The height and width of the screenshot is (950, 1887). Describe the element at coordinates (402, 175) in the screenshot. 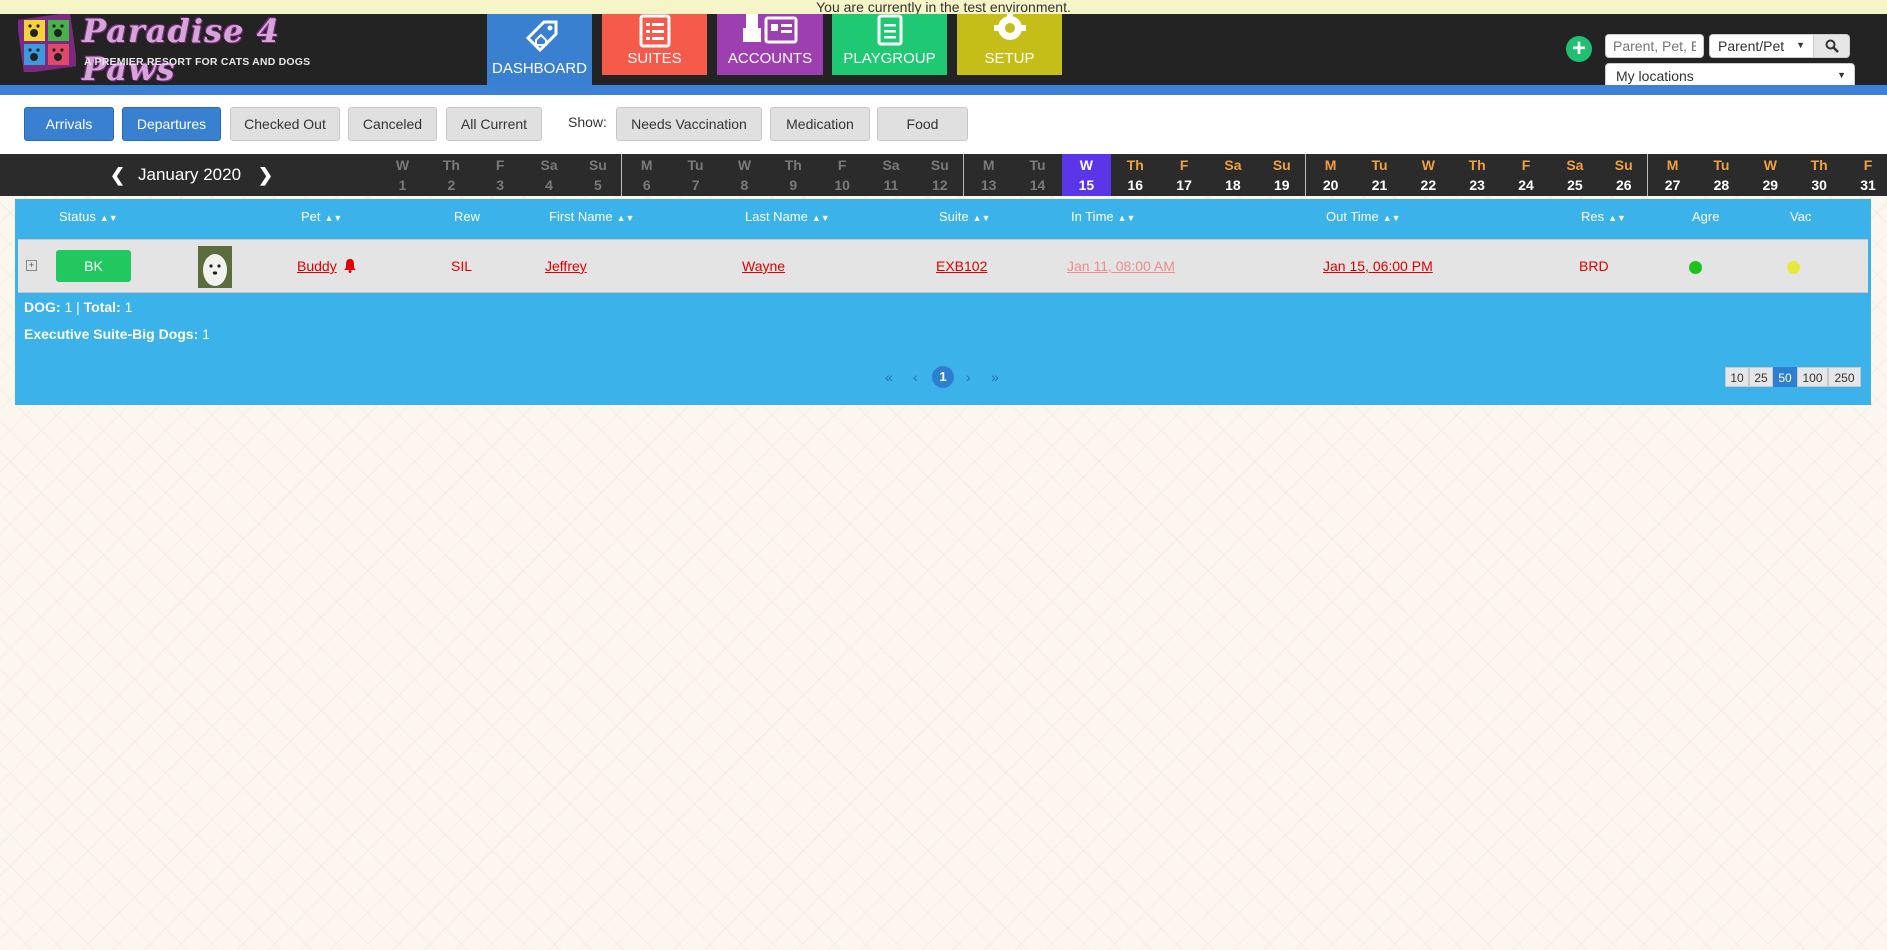

I see `calendar-day: W1` at that location.